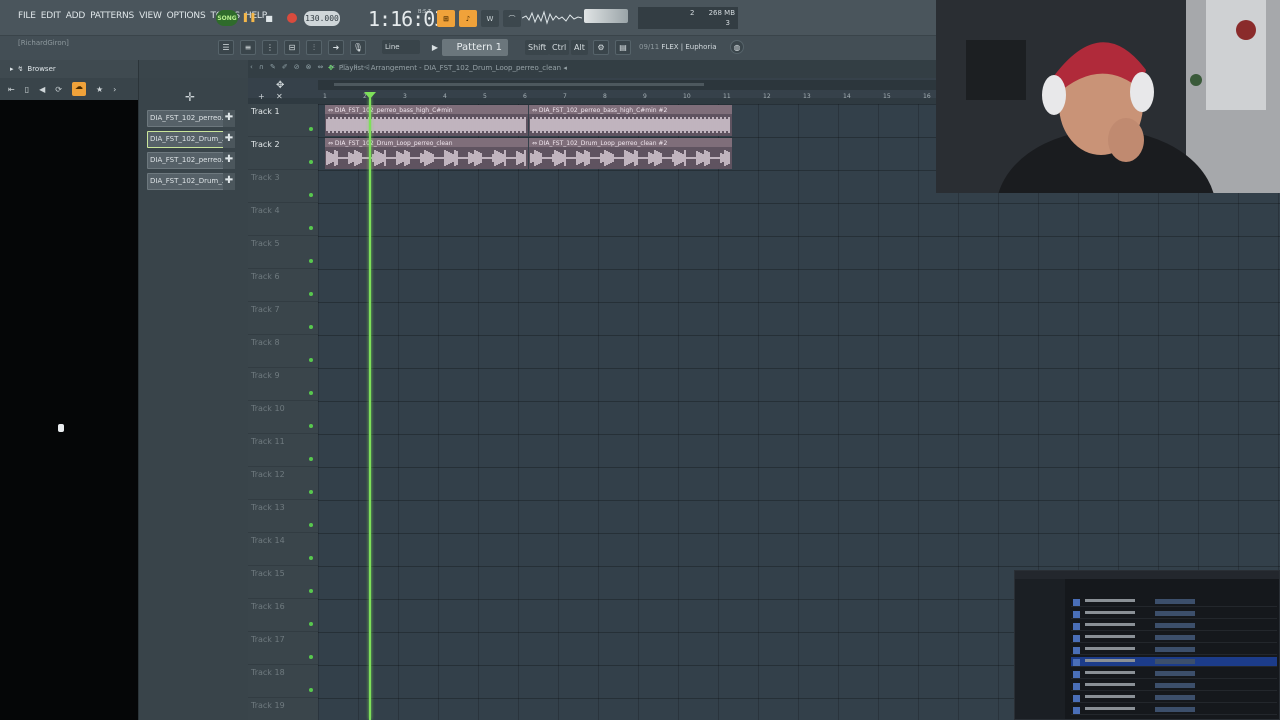  What do you see at coordinates (320, 67) in the screenshot?
I see `slip-icon: ⇔` at bounding box center [320, 67].